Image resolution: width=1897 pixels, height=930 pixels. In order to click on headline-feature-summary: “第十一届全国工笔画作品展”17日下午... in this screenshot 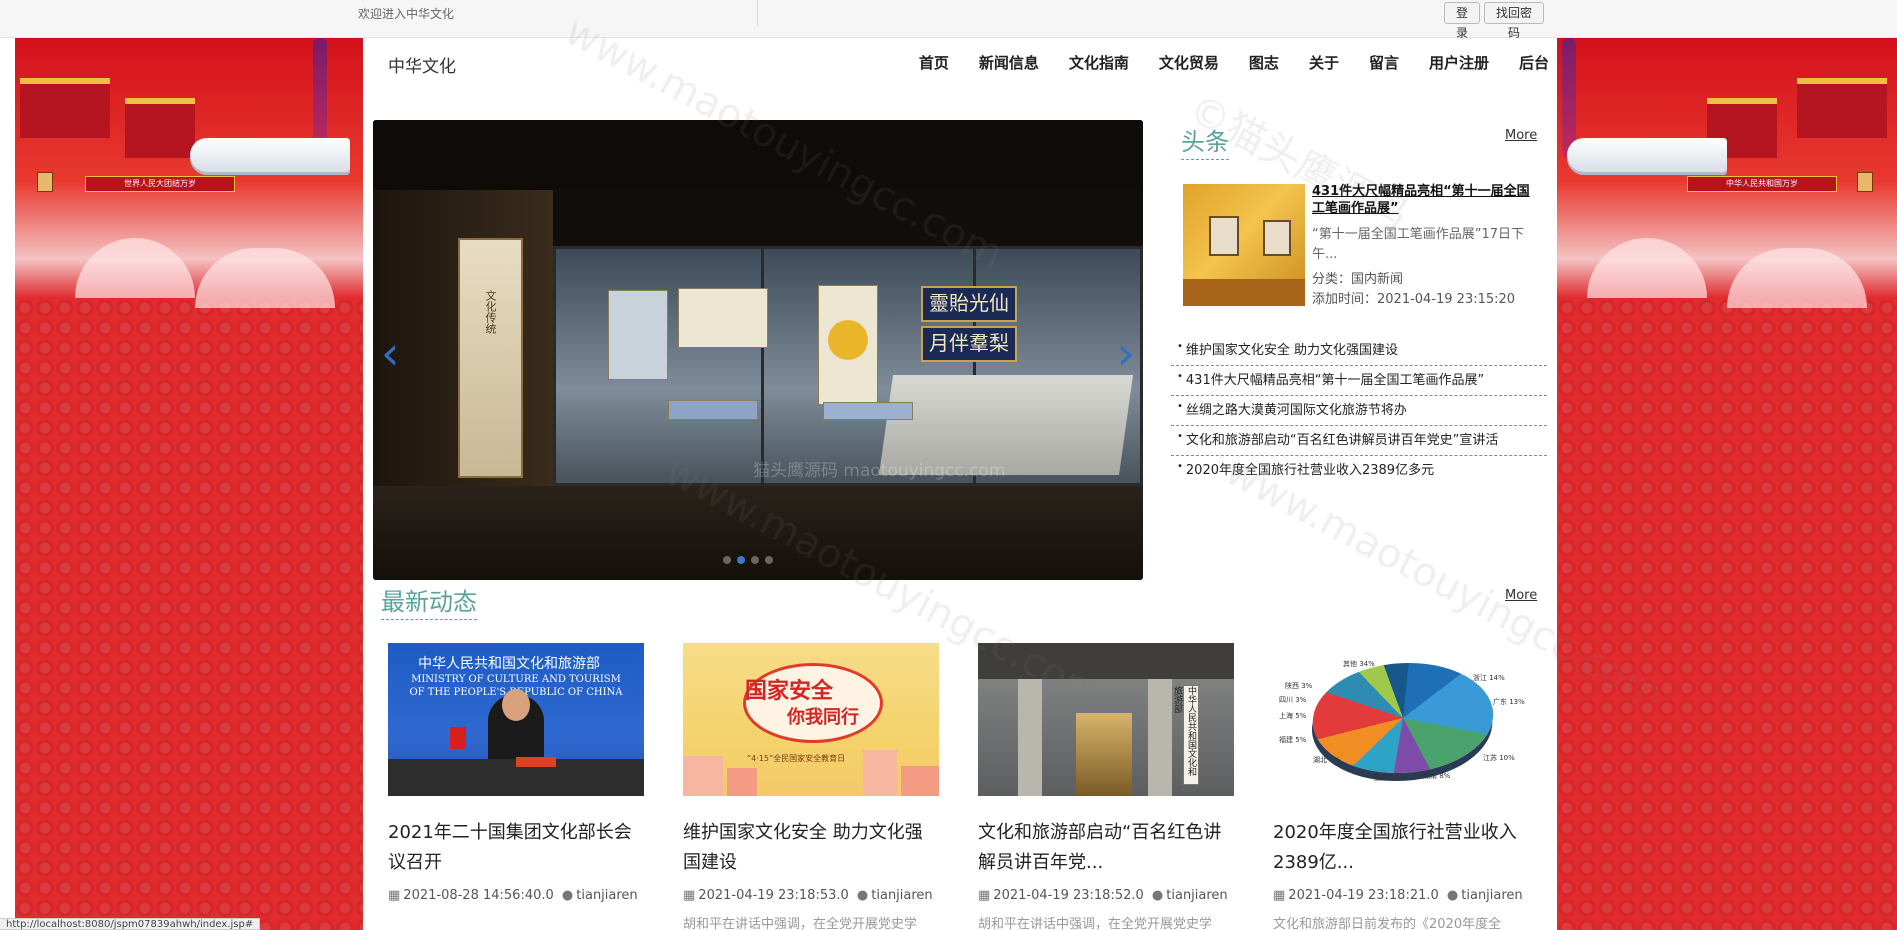, I will do `click(1418, 244)`.